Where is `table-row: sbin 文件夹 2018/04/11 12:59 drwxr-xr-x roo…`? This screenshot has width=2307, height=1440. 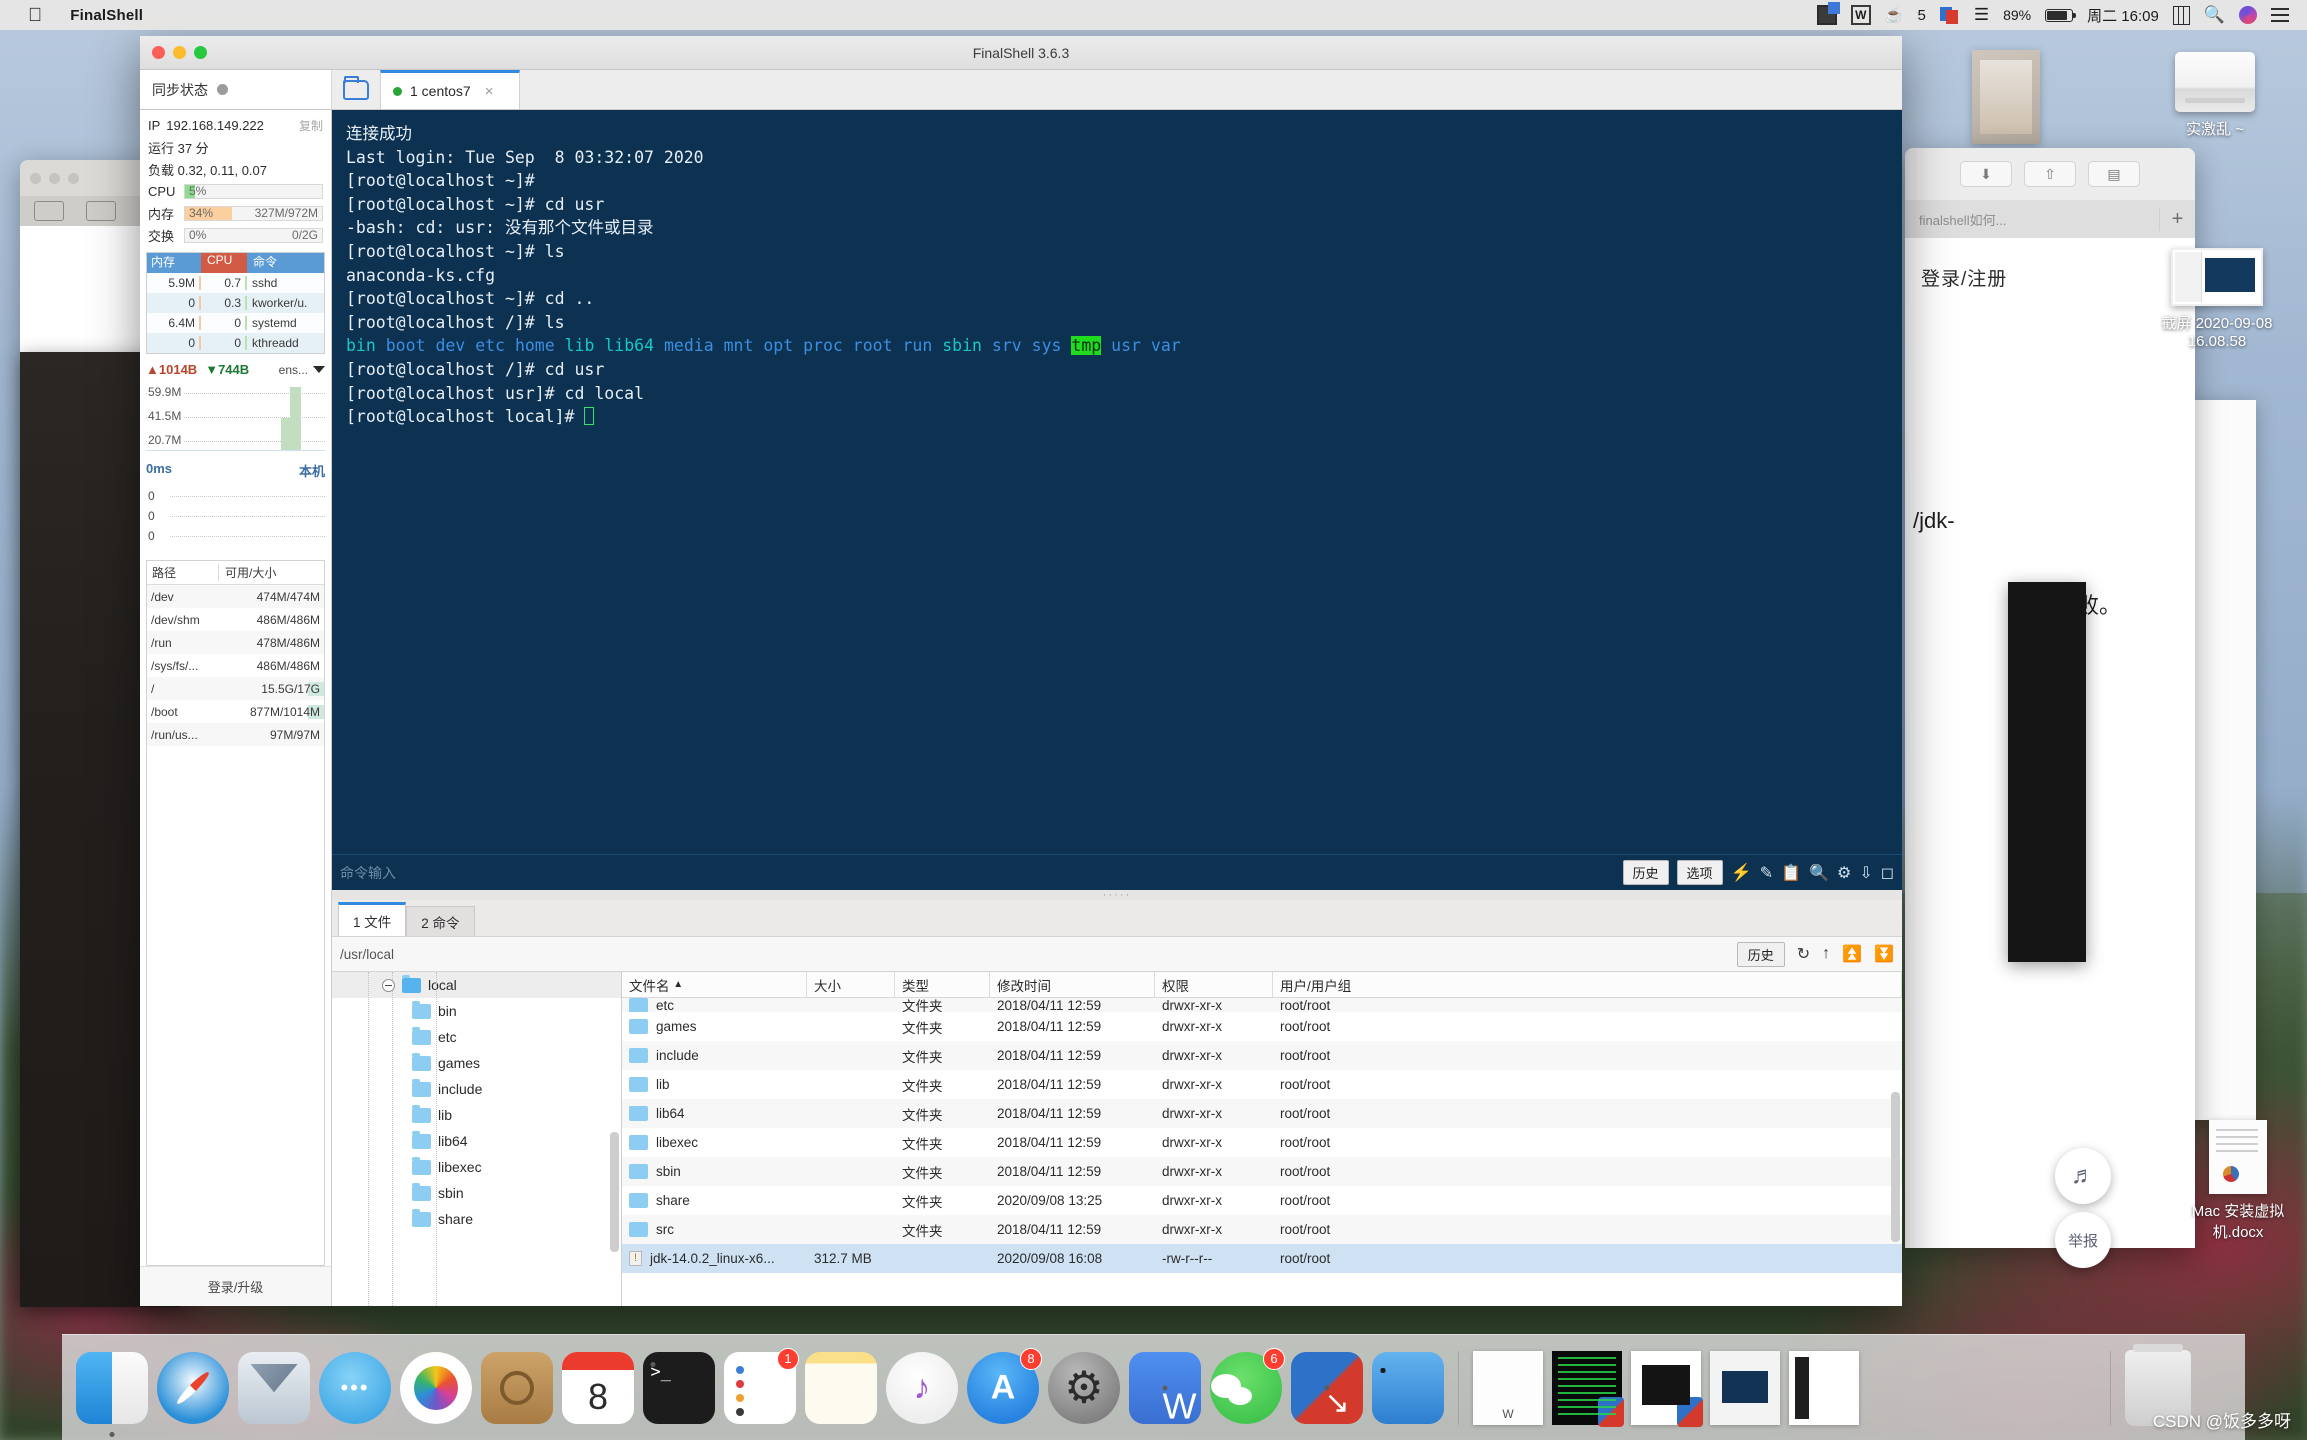
table-row: sbin 文件夹 2018/04/11 12:59 drwxr-xr-x roo… is located at coordinates (1262, 1171).